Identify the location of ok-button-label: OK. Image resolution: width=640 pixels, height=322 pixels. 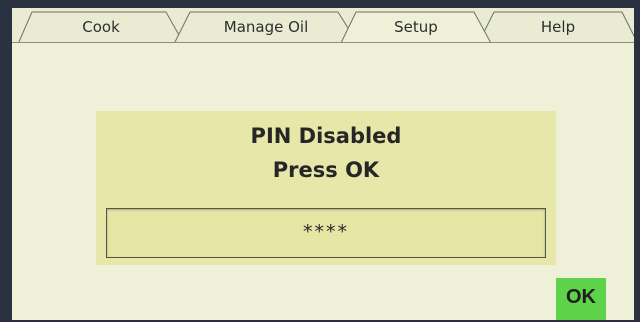
(581, 297).